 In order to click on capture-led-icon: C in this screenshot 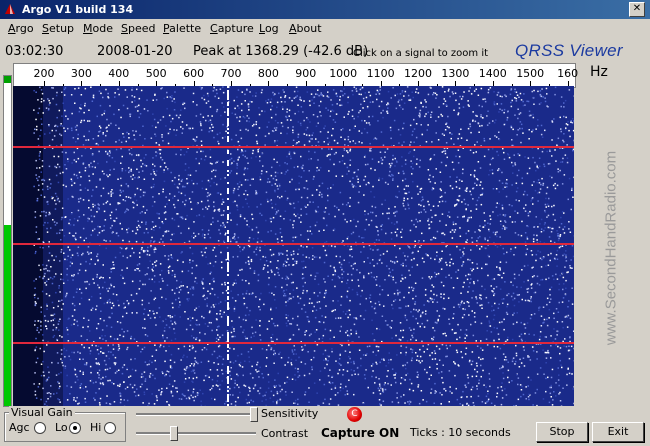, I will do `click(354, 414)`.